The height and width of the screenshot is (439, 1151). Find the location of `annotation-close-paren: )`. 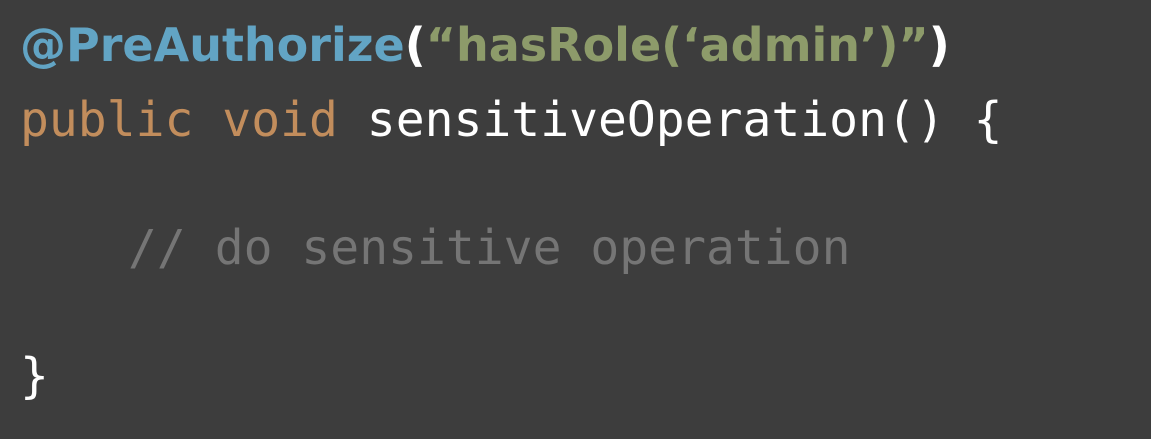

annotation-close-paren: ) is located at coordinates (939, 45).